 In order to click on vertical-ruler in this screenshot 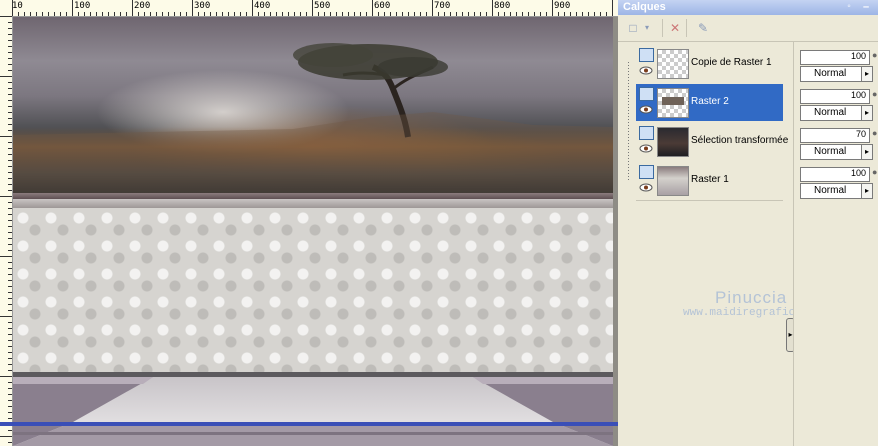, I will do `click(6, 231)`.